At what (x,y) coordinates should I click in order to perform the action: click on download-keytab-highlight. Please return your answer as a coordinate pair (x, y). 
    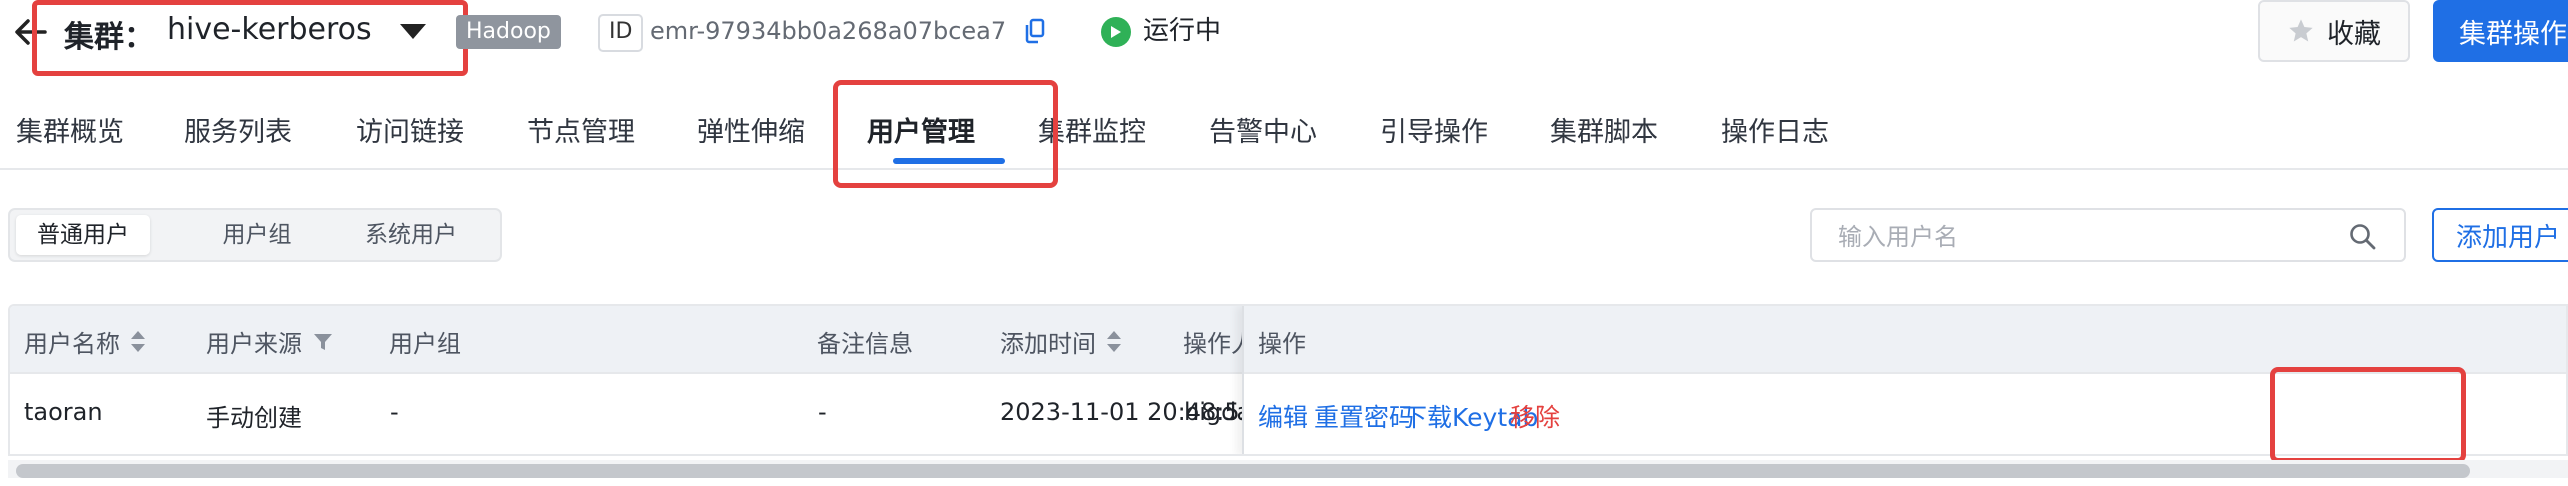
    Looking at the image, I should click on (2368, 415).